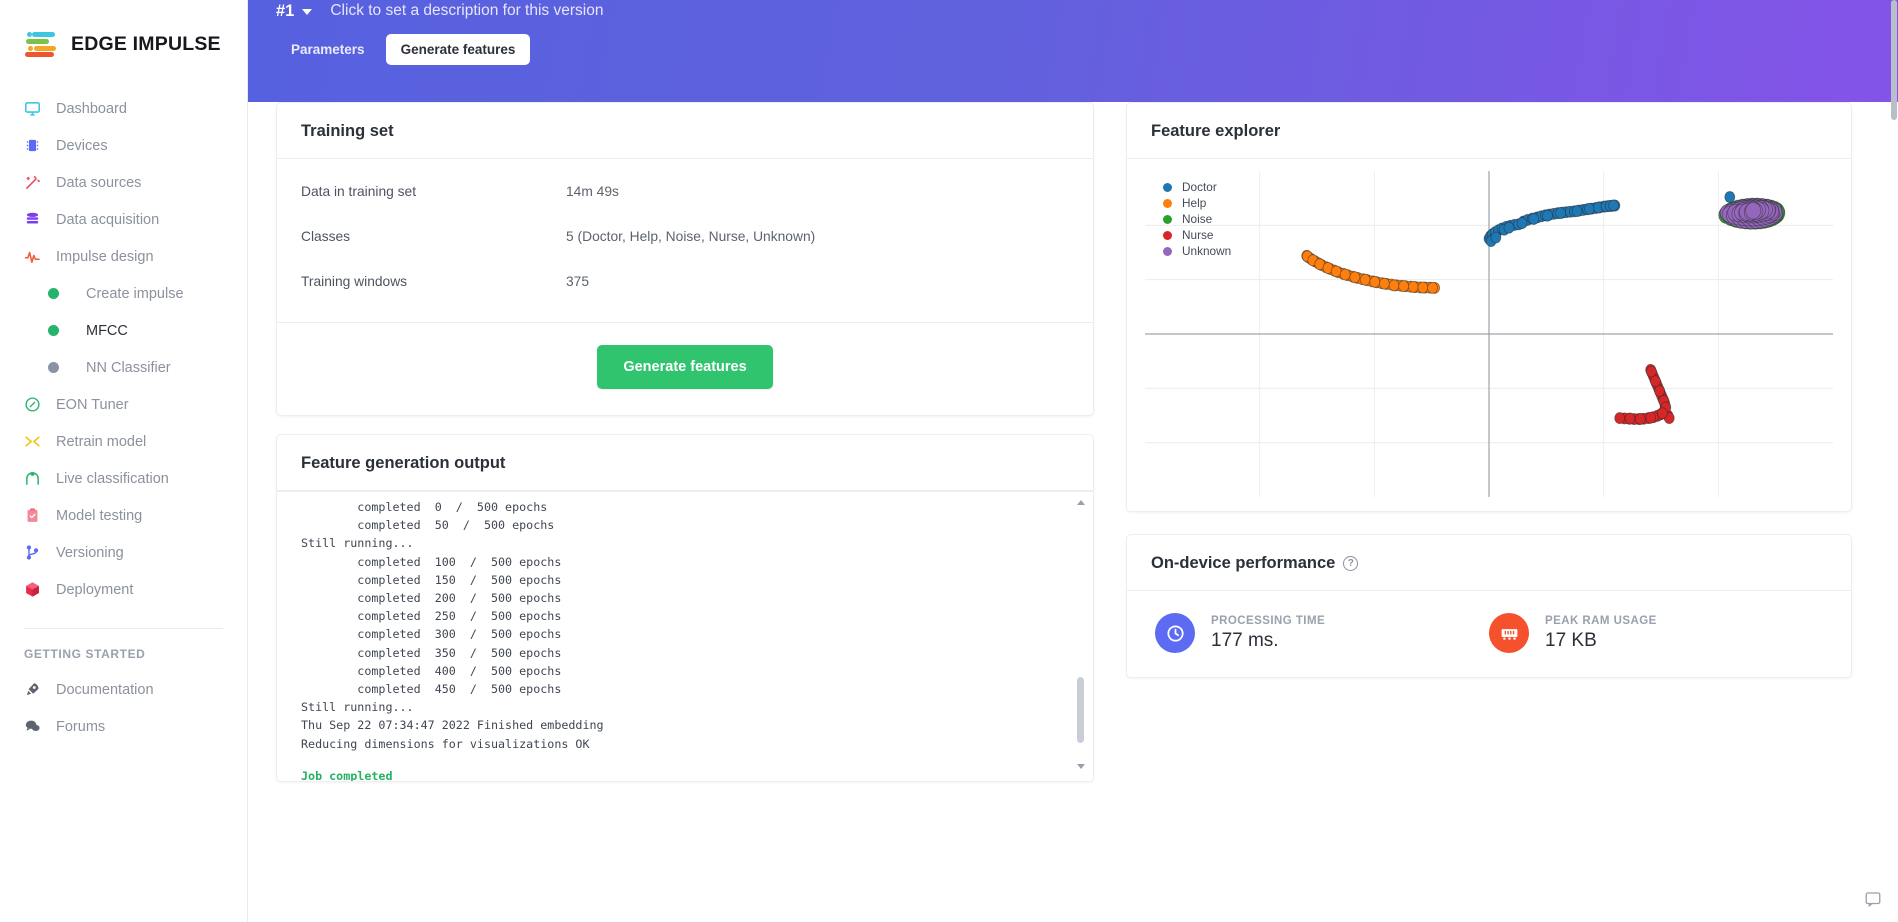  What do you see at coordinates (1197, 235) in the screenshot?
I see `legend-item-nurse: Nurse` at bounding box center [1197, 235].